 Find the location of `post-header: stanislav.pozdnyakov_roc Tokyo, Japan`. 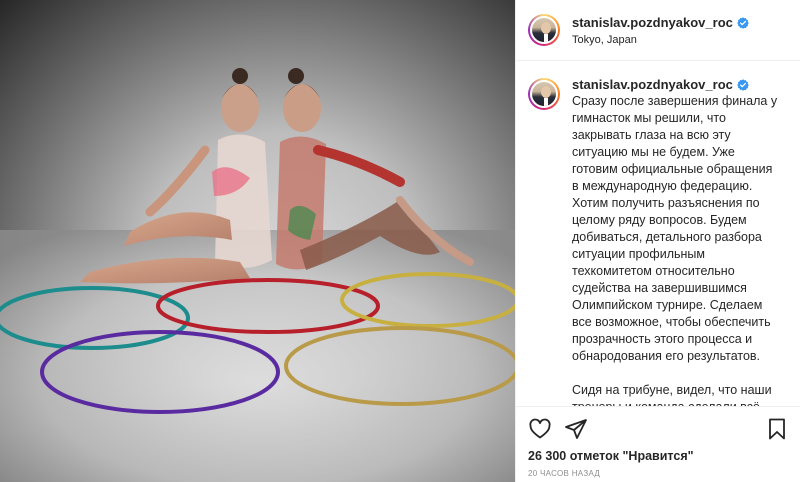

post-header: stanislav.pozdnyakov_roc Tokyo, Japan is located at coordinates (658, 30).